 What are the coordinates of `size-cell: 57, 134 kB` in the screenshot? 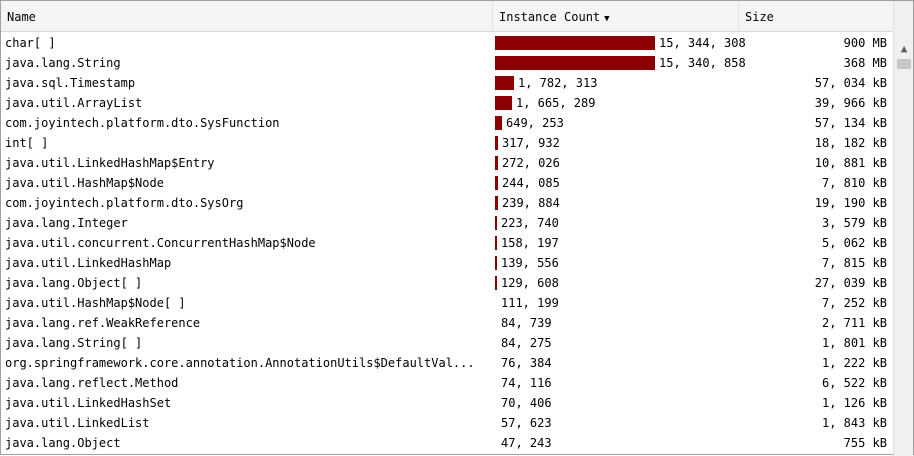 It's located at (850, 123).